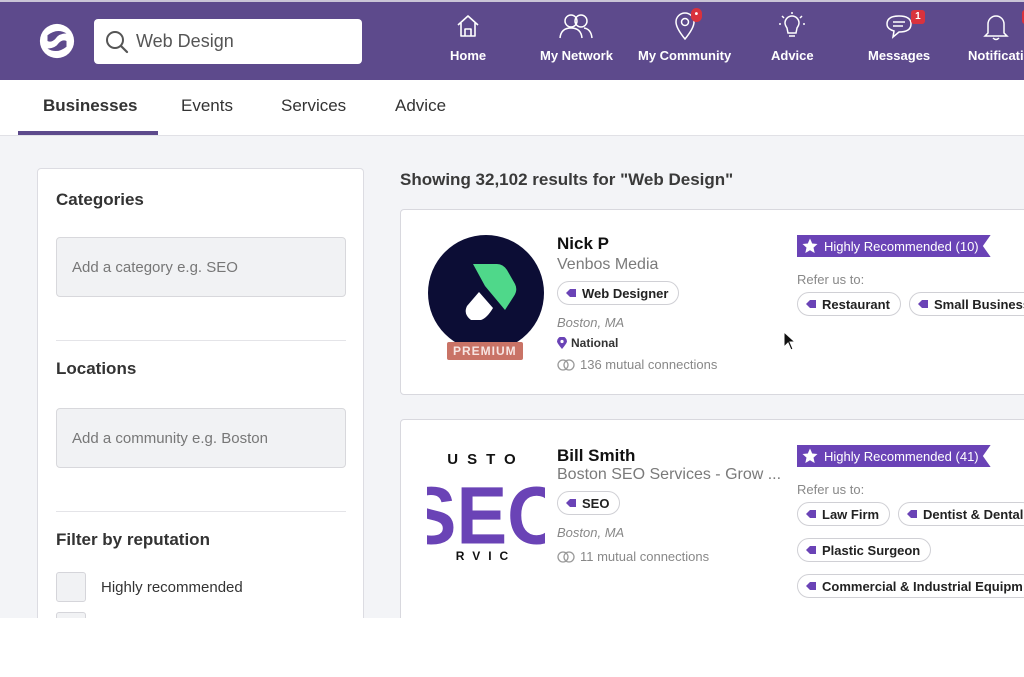 The width and height of the screenshot is (1024, 677). I want to click on locations-heading: Locations, so click(96, 368).